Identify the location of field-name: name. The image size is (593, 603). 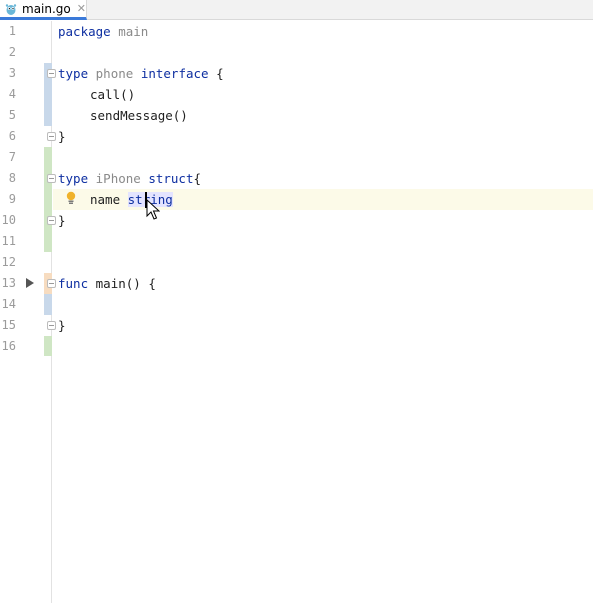
(105, 199).